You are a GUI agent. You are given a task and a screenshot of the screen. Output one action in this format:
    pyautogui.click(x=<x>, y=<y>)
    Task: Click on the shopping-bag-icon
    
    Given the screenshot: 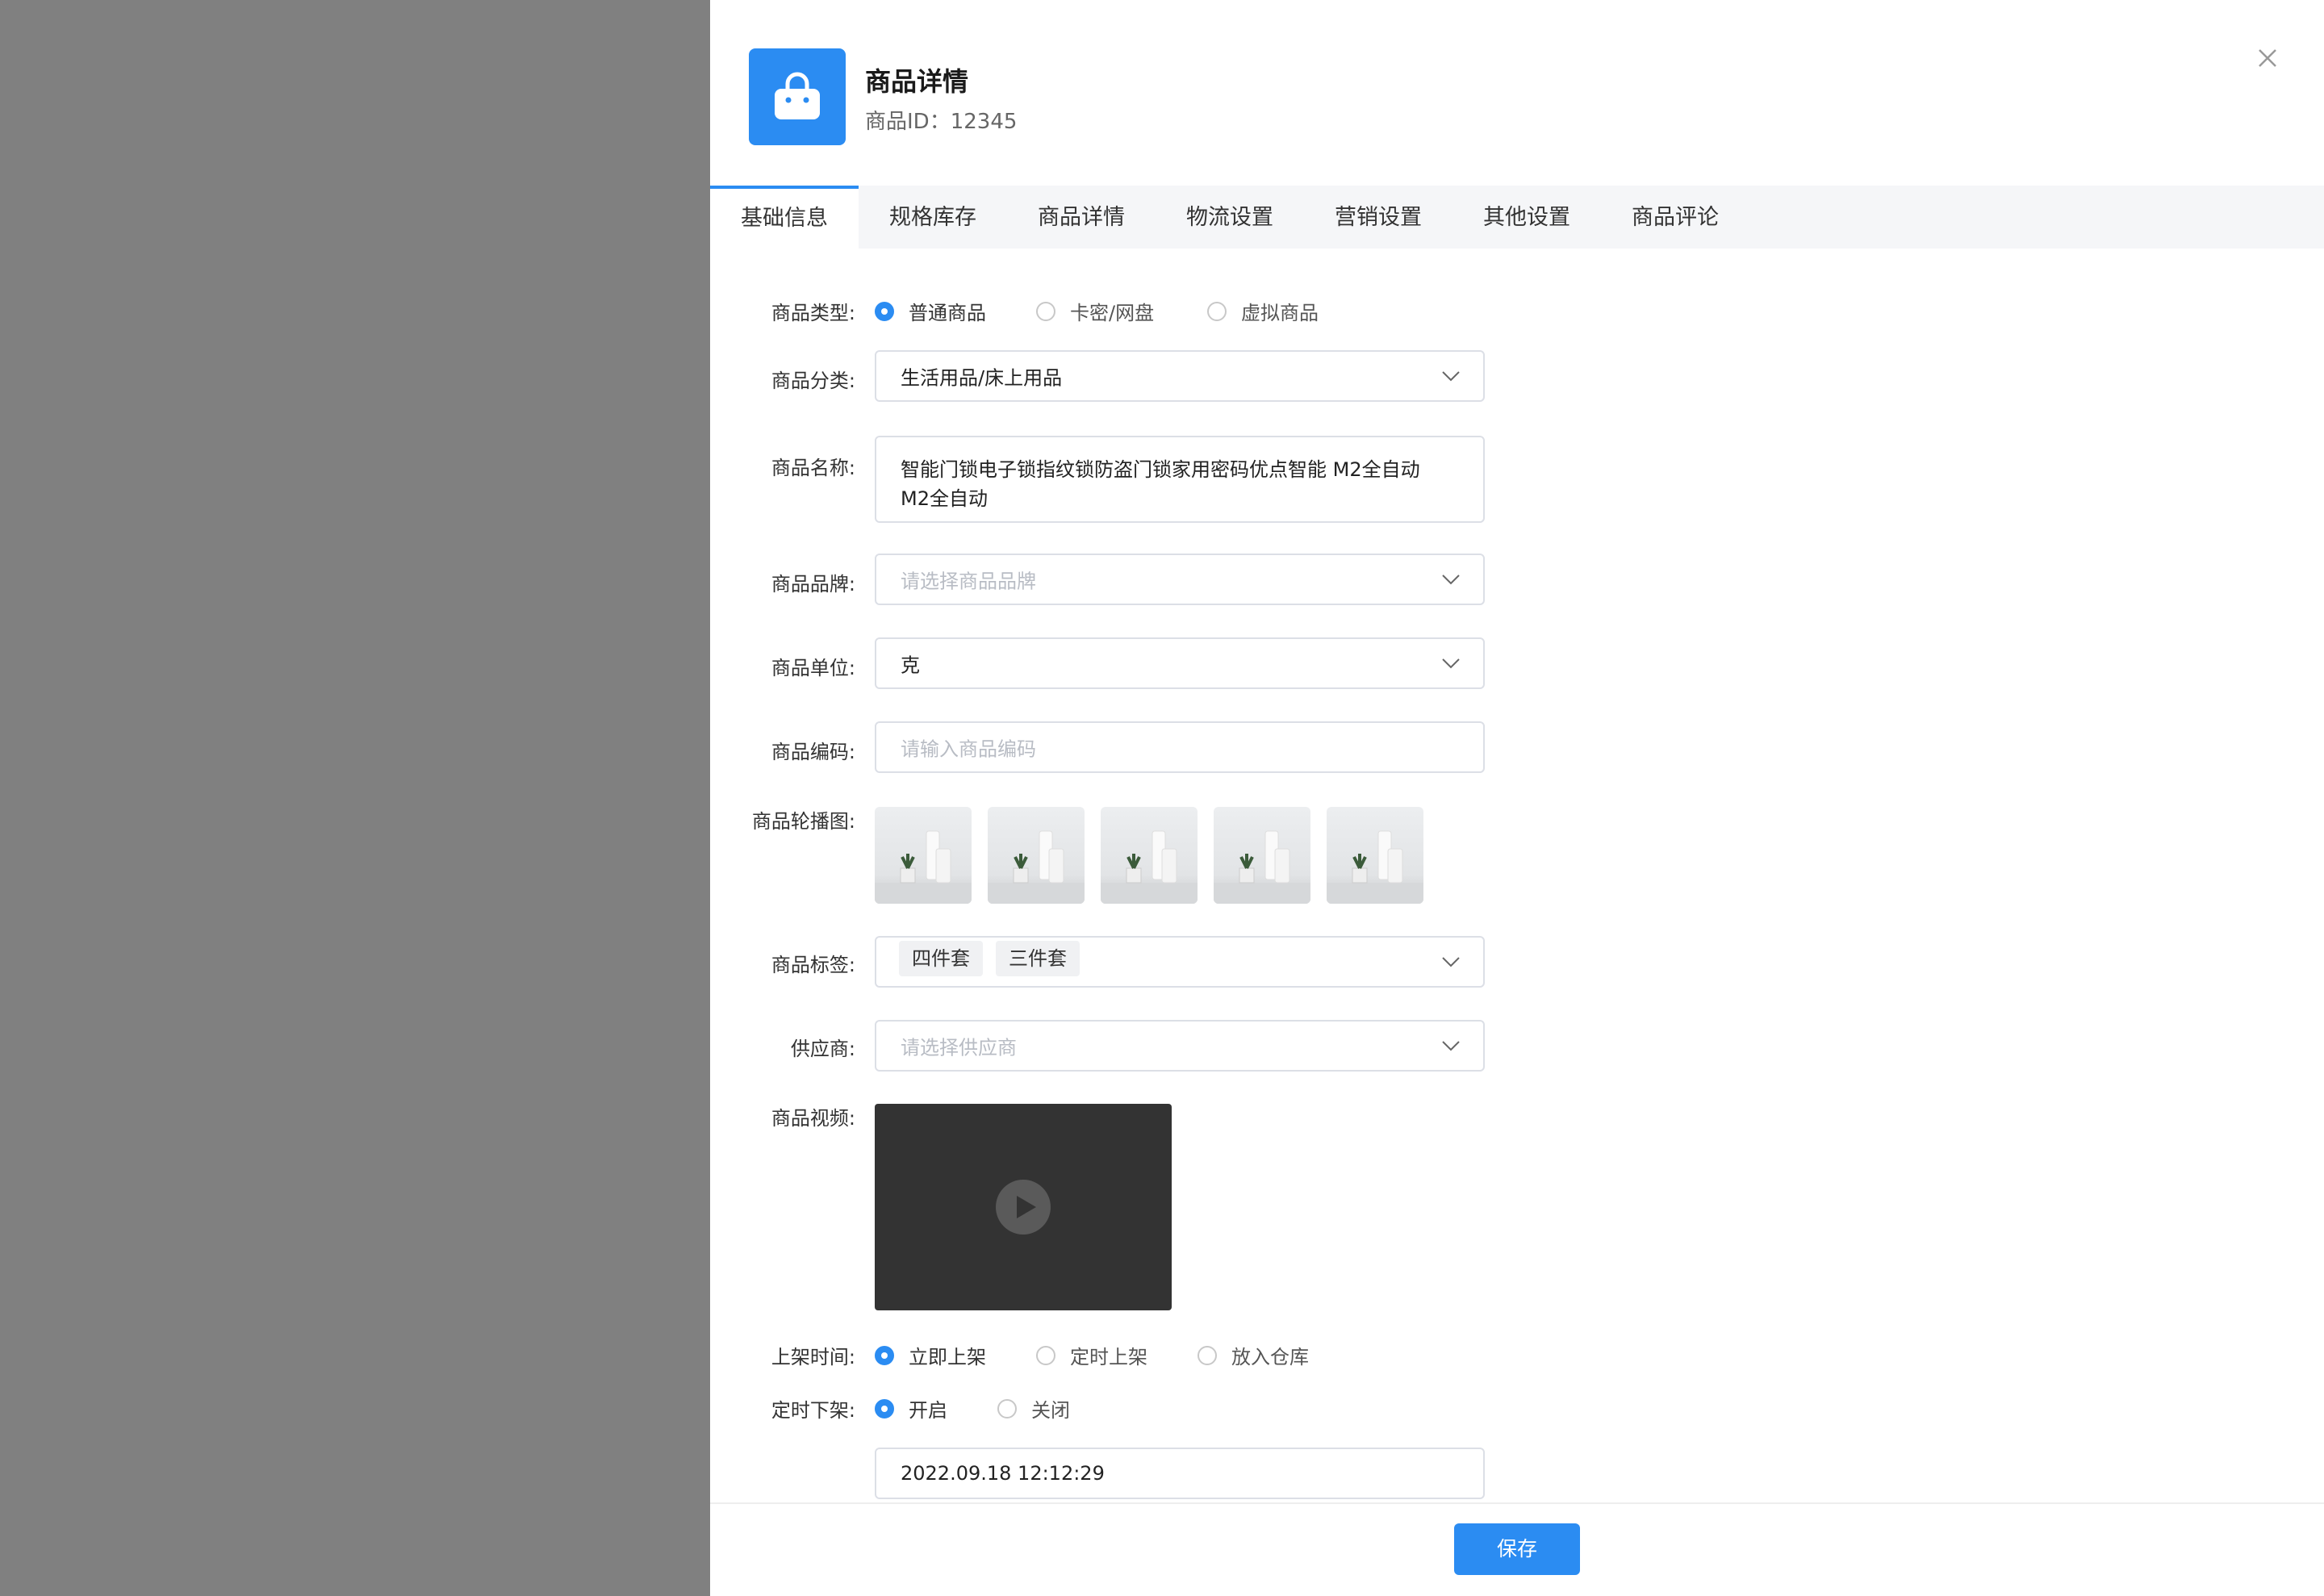 What is the action you would take?
    pyautogui.click(x=798, y=97)
    